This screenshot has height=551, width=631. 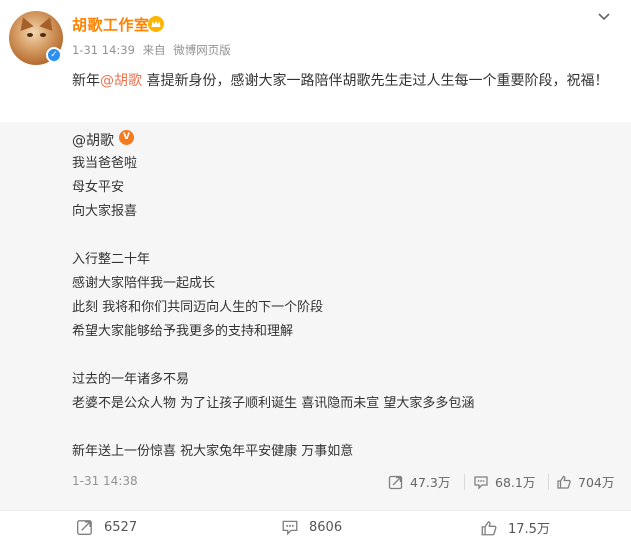 I want to click on post-time: 1-31 14:39, so click(x=103, y=50).